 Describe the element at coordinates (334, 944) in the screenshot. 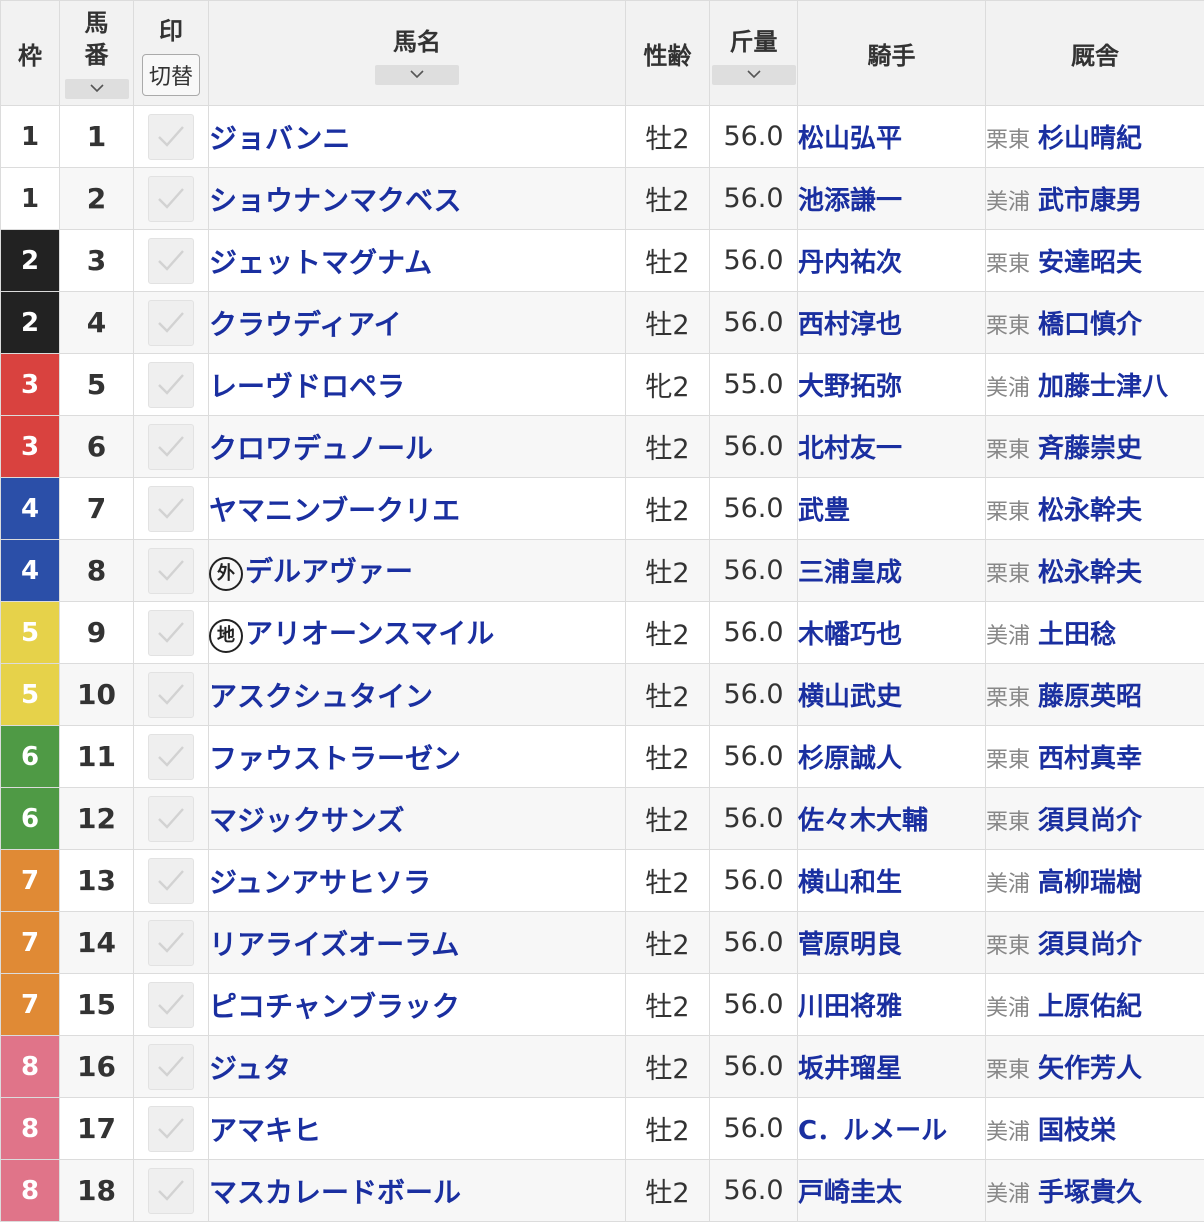

I see `horse-name-link: リアライズオーラム` at that location.